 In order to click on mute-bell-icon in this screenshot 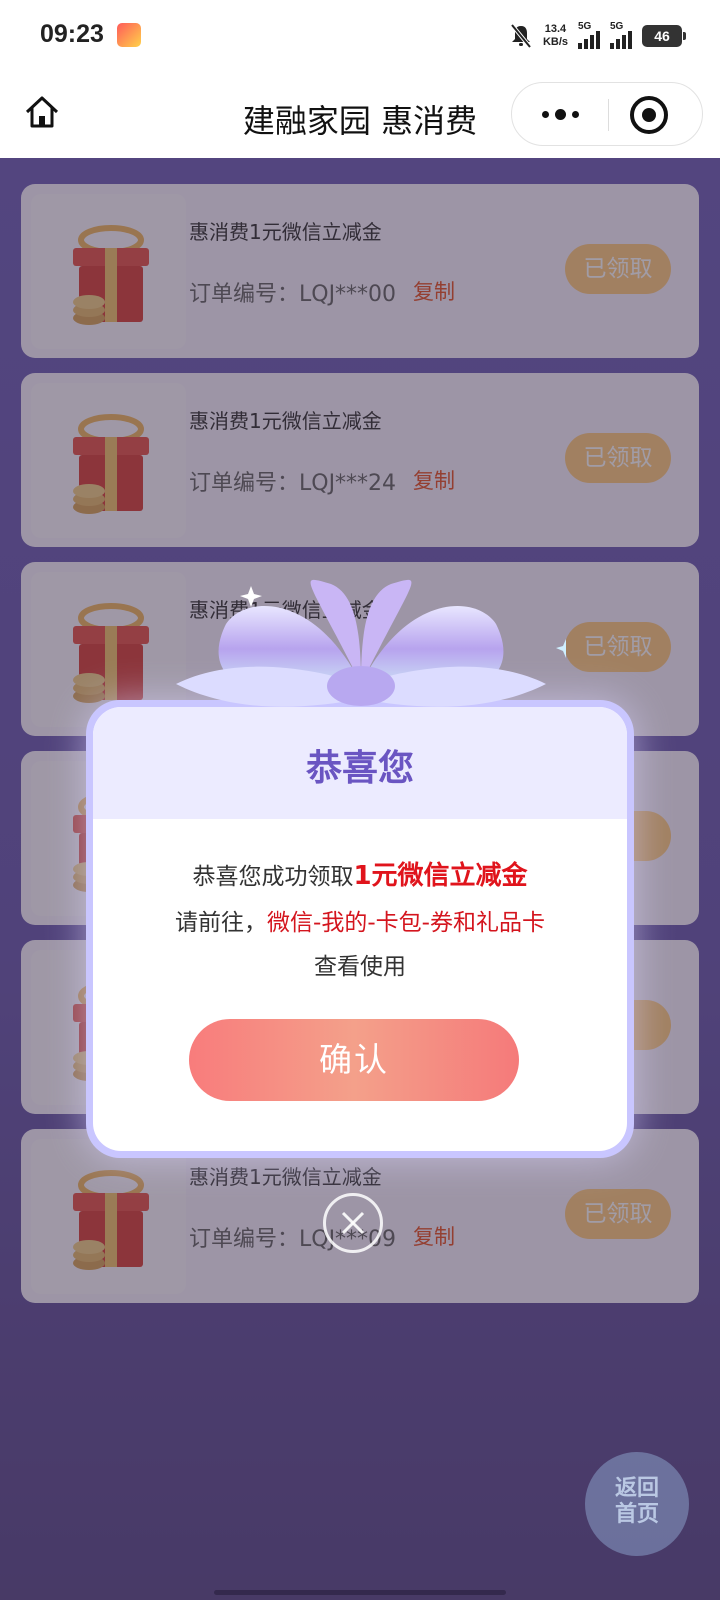, I will do `click(521, 36)`.